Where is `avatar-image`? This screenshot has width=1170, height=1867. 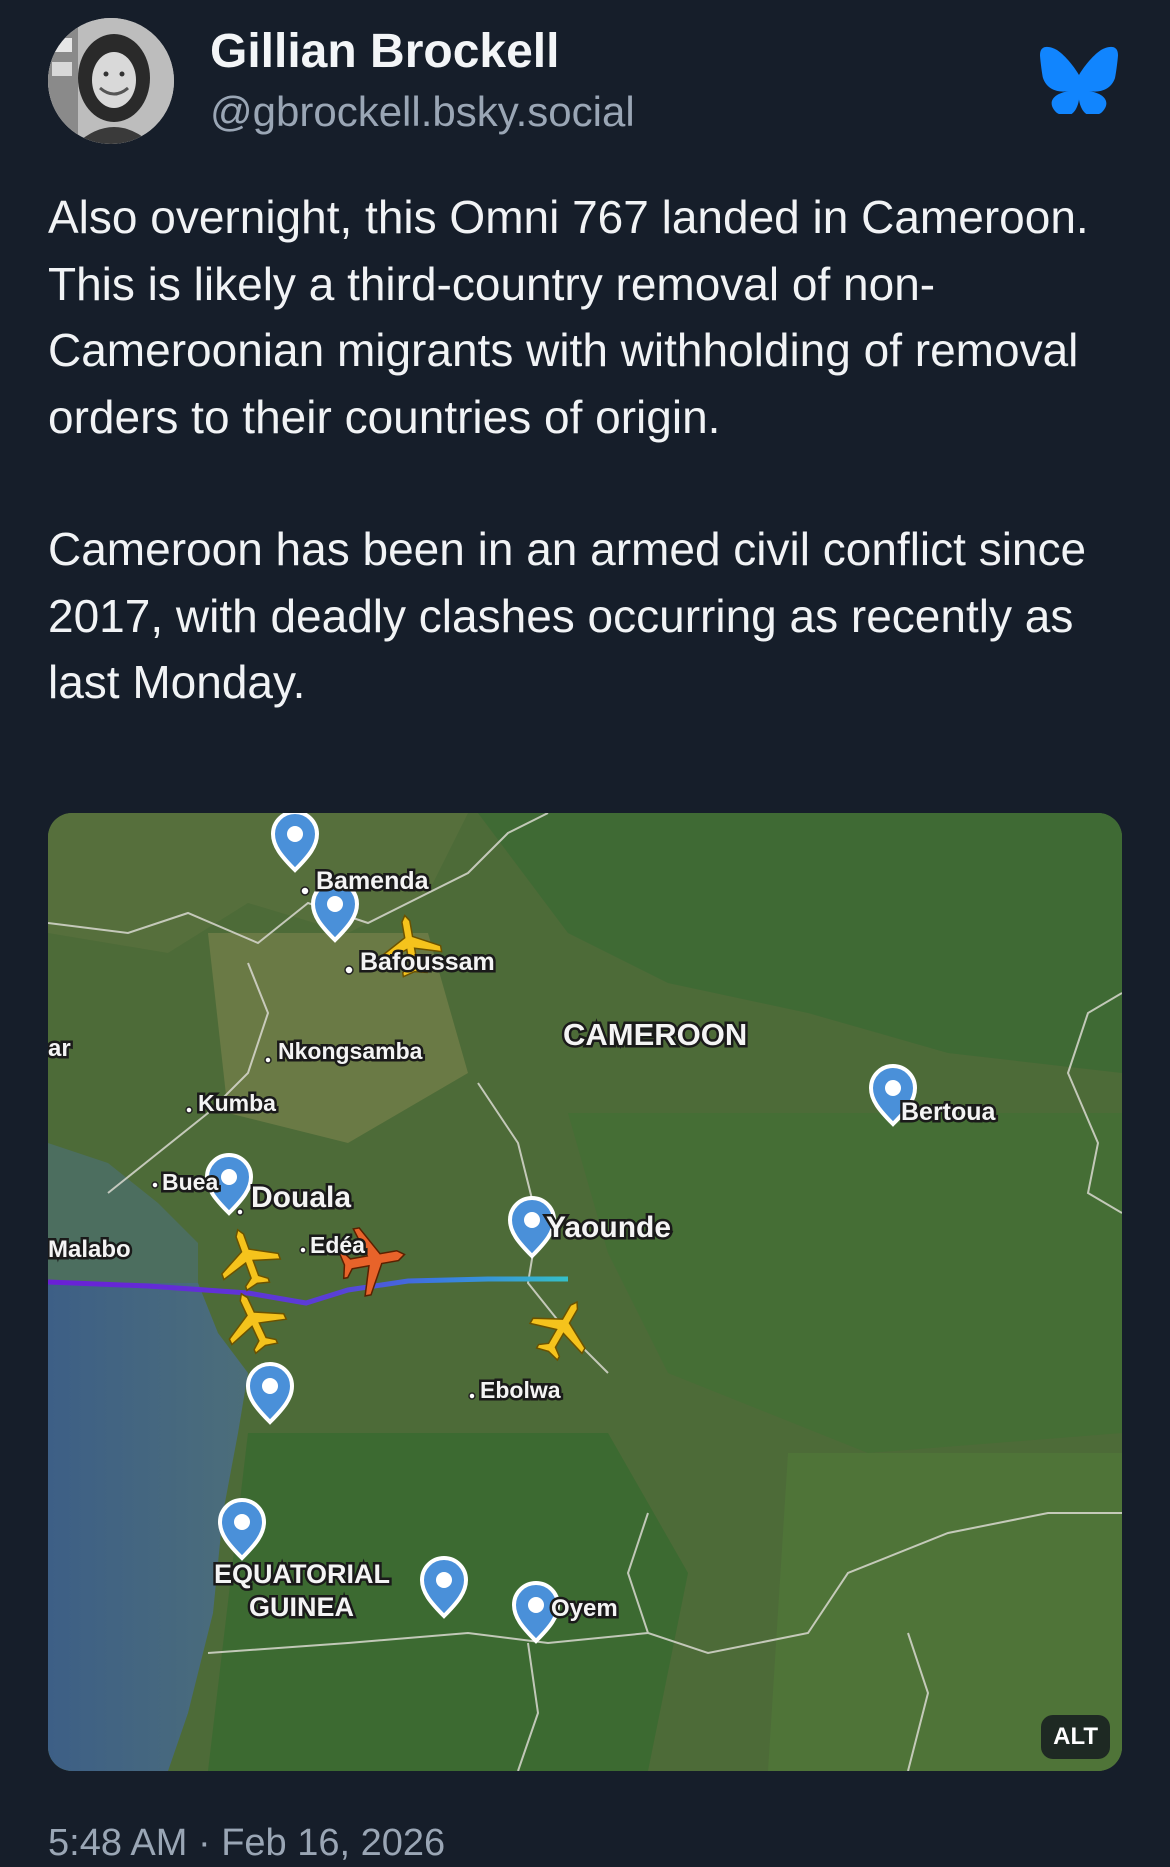 avatar-image is located at coordinates (111, 81).